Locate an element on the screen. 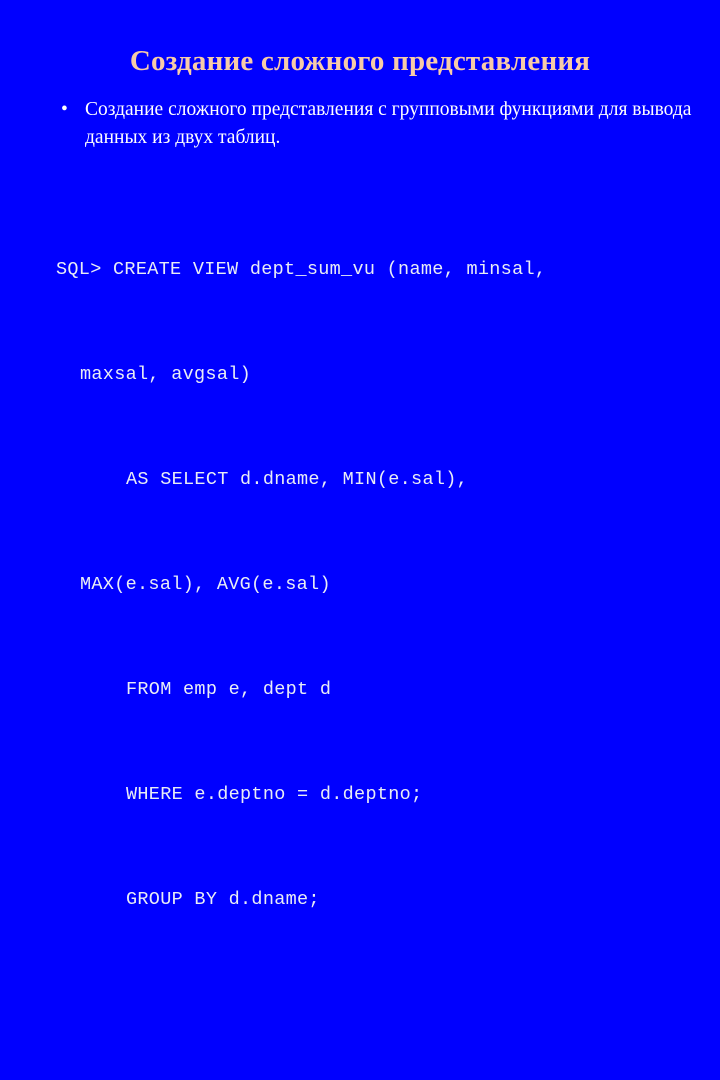  code-line: GROUP BY d.dname; is located at coordinates (223, 899).